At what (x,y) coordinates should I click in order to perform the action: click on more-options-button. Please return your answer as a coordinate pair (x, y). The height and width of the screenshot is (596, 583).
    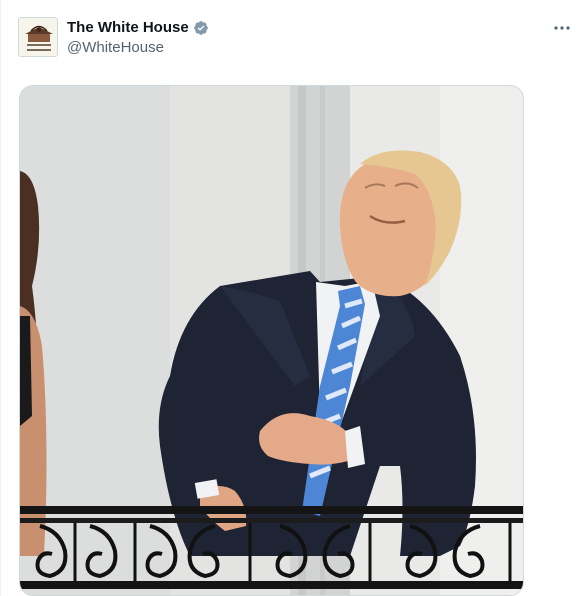
    Looking at the image, I should click on (562, 28).